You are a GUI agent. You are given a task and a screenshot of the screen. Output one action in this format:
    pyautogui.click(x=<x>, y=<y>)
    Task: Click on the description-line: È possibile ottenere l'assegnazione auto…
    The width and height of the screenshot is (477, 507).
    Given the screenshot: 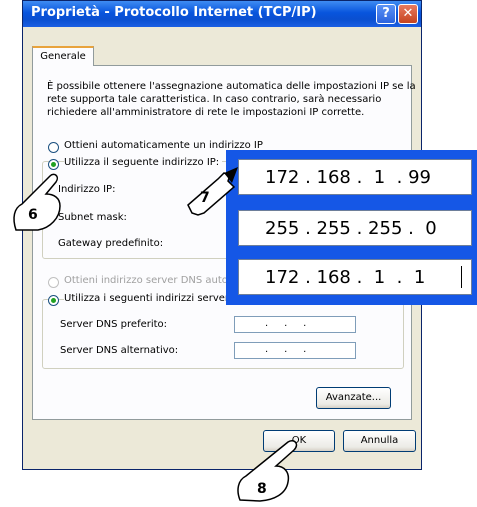 What is the action you would take?
    pyautogui.click(x=231, y=86)
    